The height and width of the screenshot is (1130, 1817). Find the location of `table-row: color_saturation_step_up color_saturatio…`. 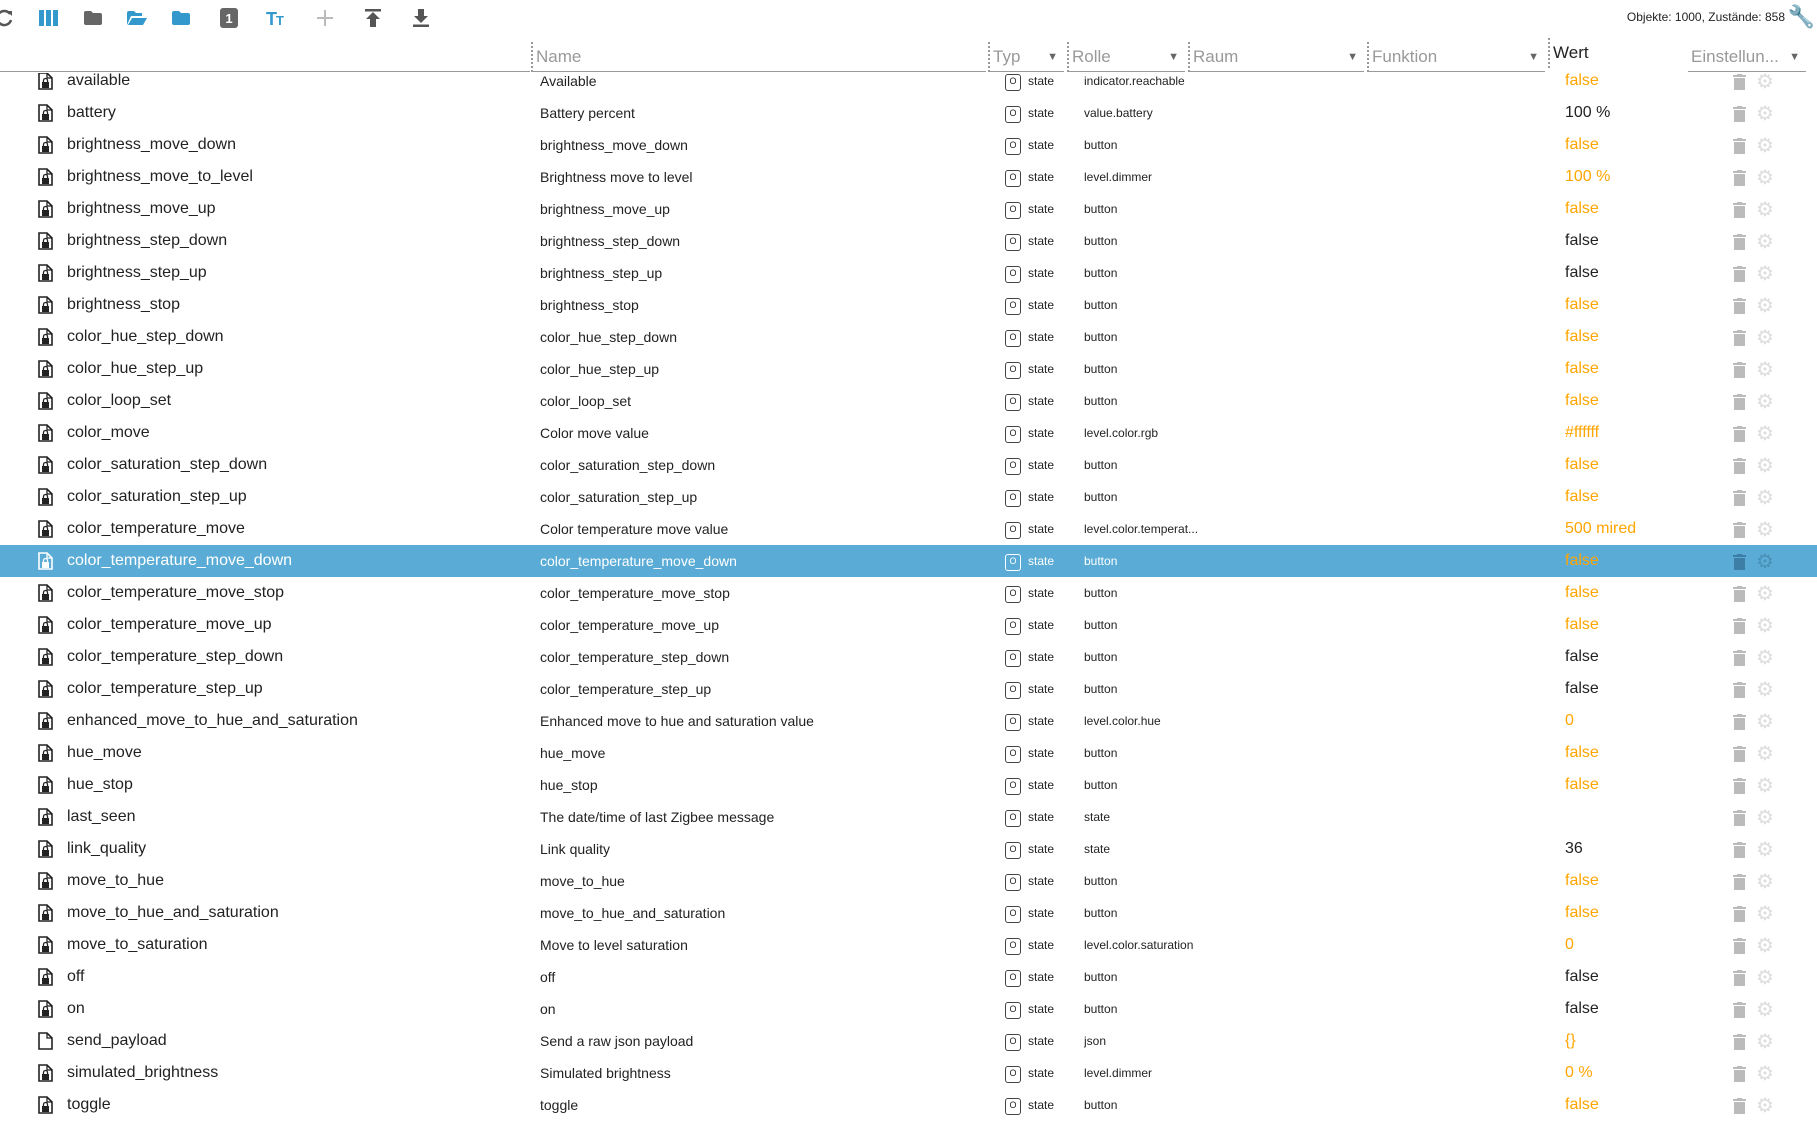

table-row: color_saturation_step_up color_saturatio… is located at coordinates (908, 497).